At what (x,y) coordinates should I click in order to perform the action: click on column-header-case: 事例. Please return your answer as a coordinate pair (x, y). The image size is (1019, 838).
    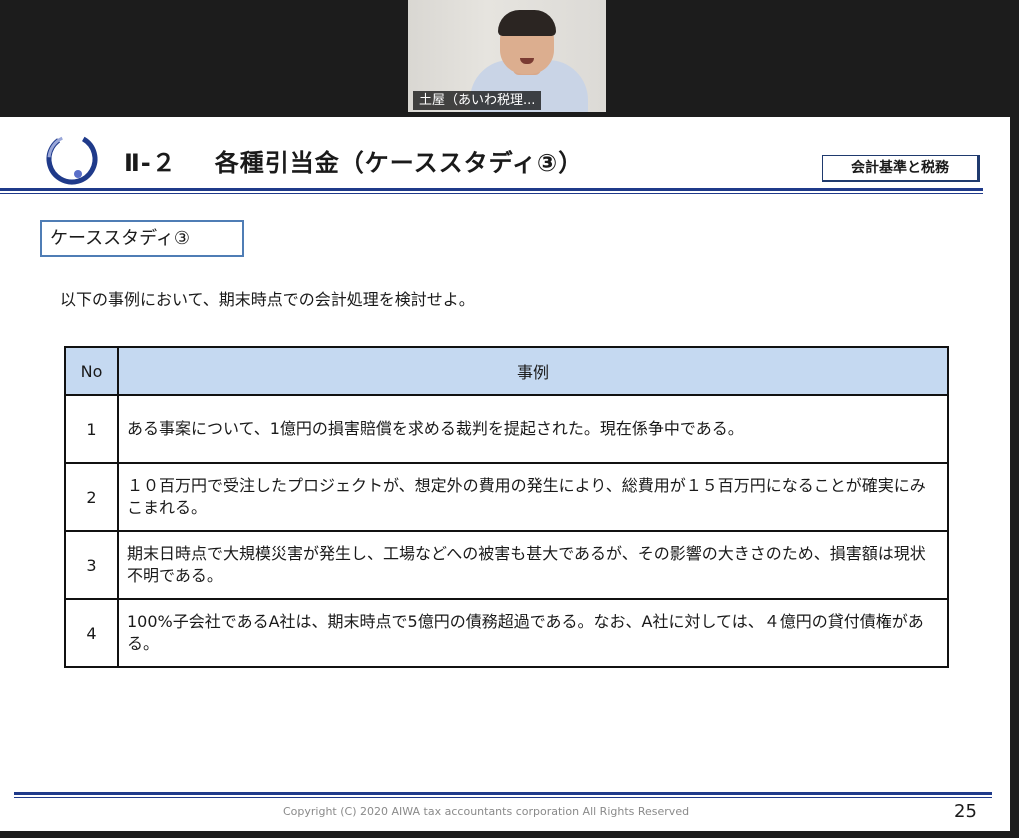
    Looking at the image, I should click on (533, 371).